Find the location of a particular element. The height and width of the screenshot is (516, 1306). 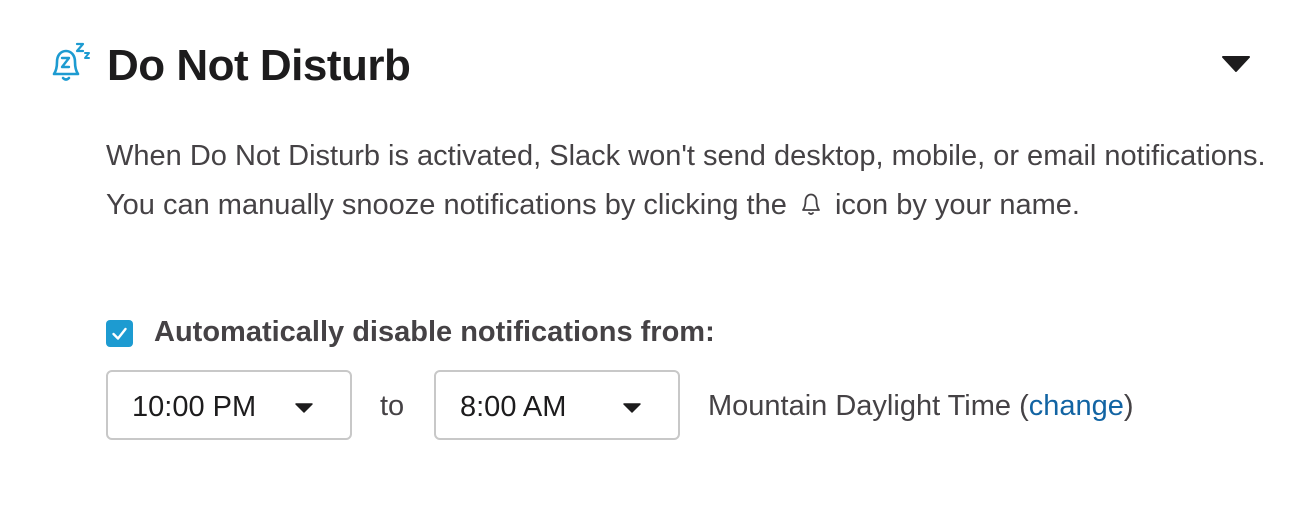

to-time-value: 8:00 AM is located at coordinates (513, 407).